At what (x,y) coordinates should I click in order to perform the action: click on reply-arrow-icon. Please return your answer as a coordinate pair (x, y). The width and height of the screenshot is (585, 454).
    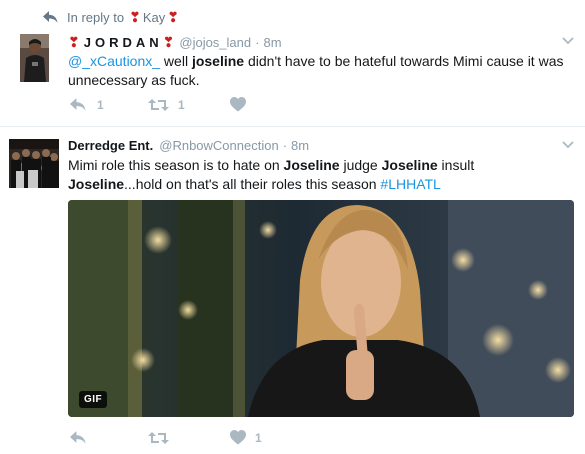
    Looking at the image, I should click on (50, 17).